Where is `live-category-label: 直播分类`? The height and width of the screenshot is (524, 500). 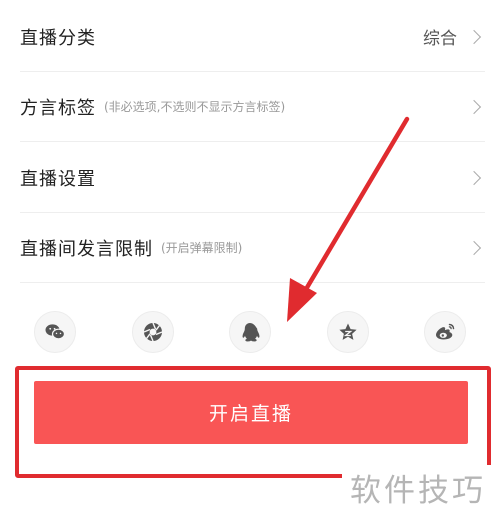 live-category-label: 直播分类 is located at coordinates (58, 38).